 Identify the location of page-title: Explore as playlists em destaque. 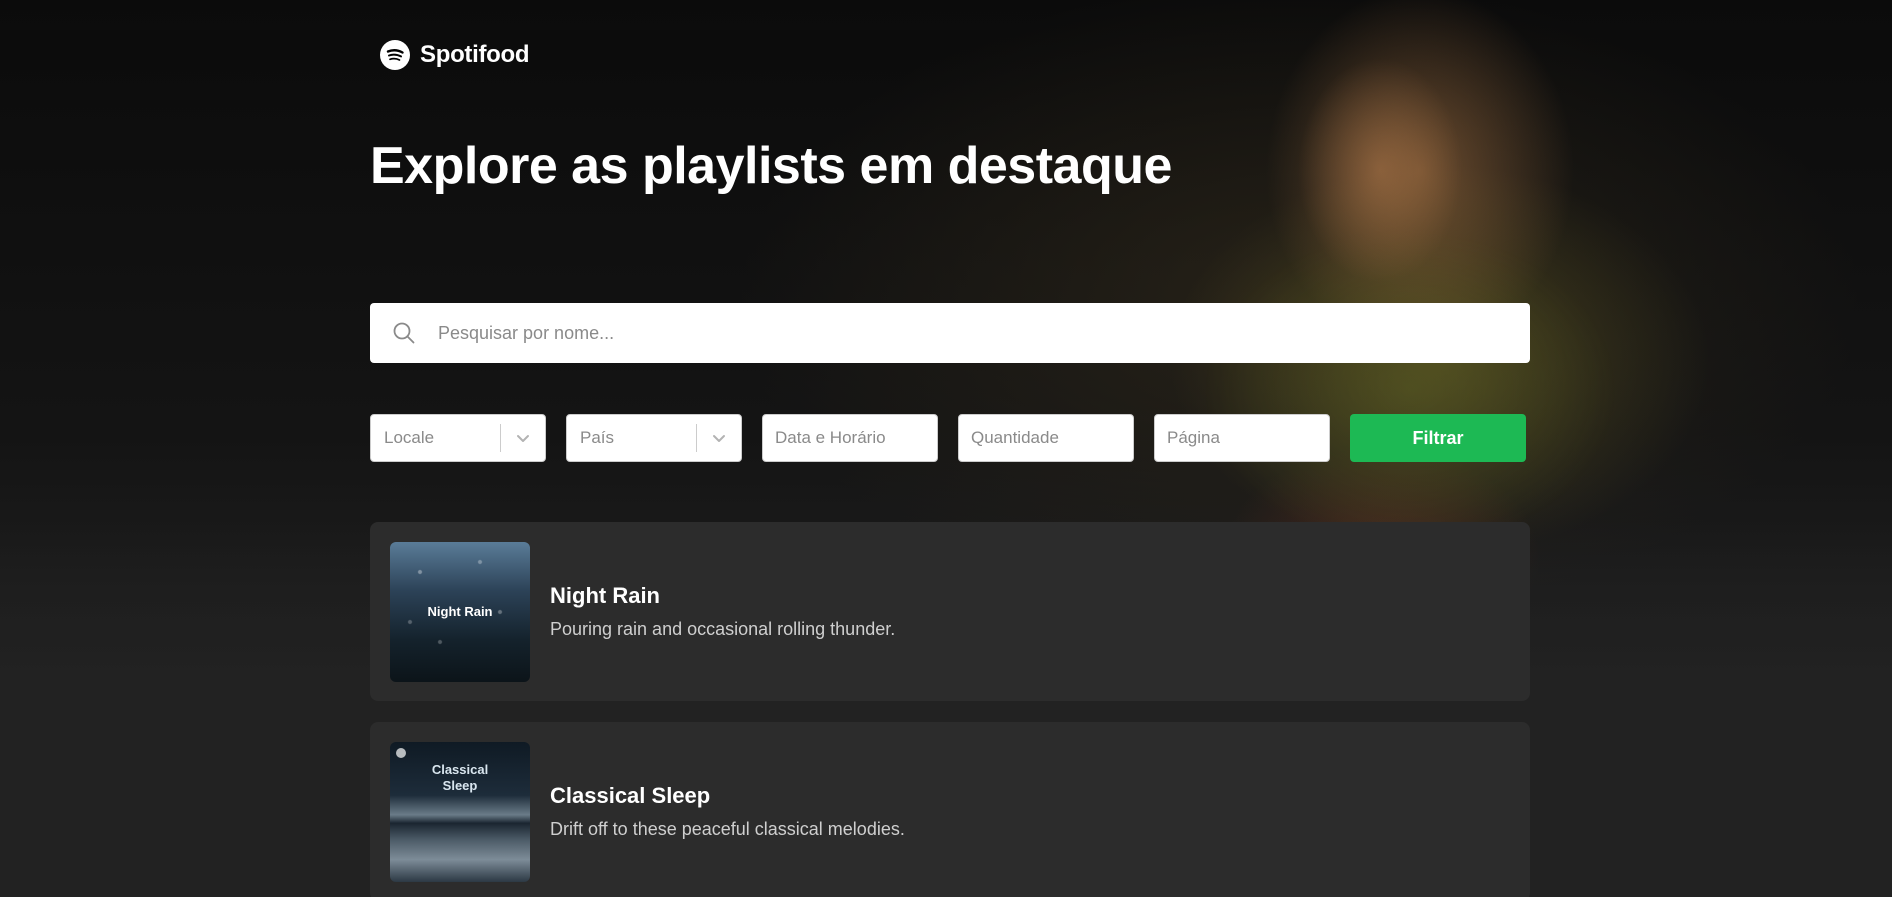
(771, 166).